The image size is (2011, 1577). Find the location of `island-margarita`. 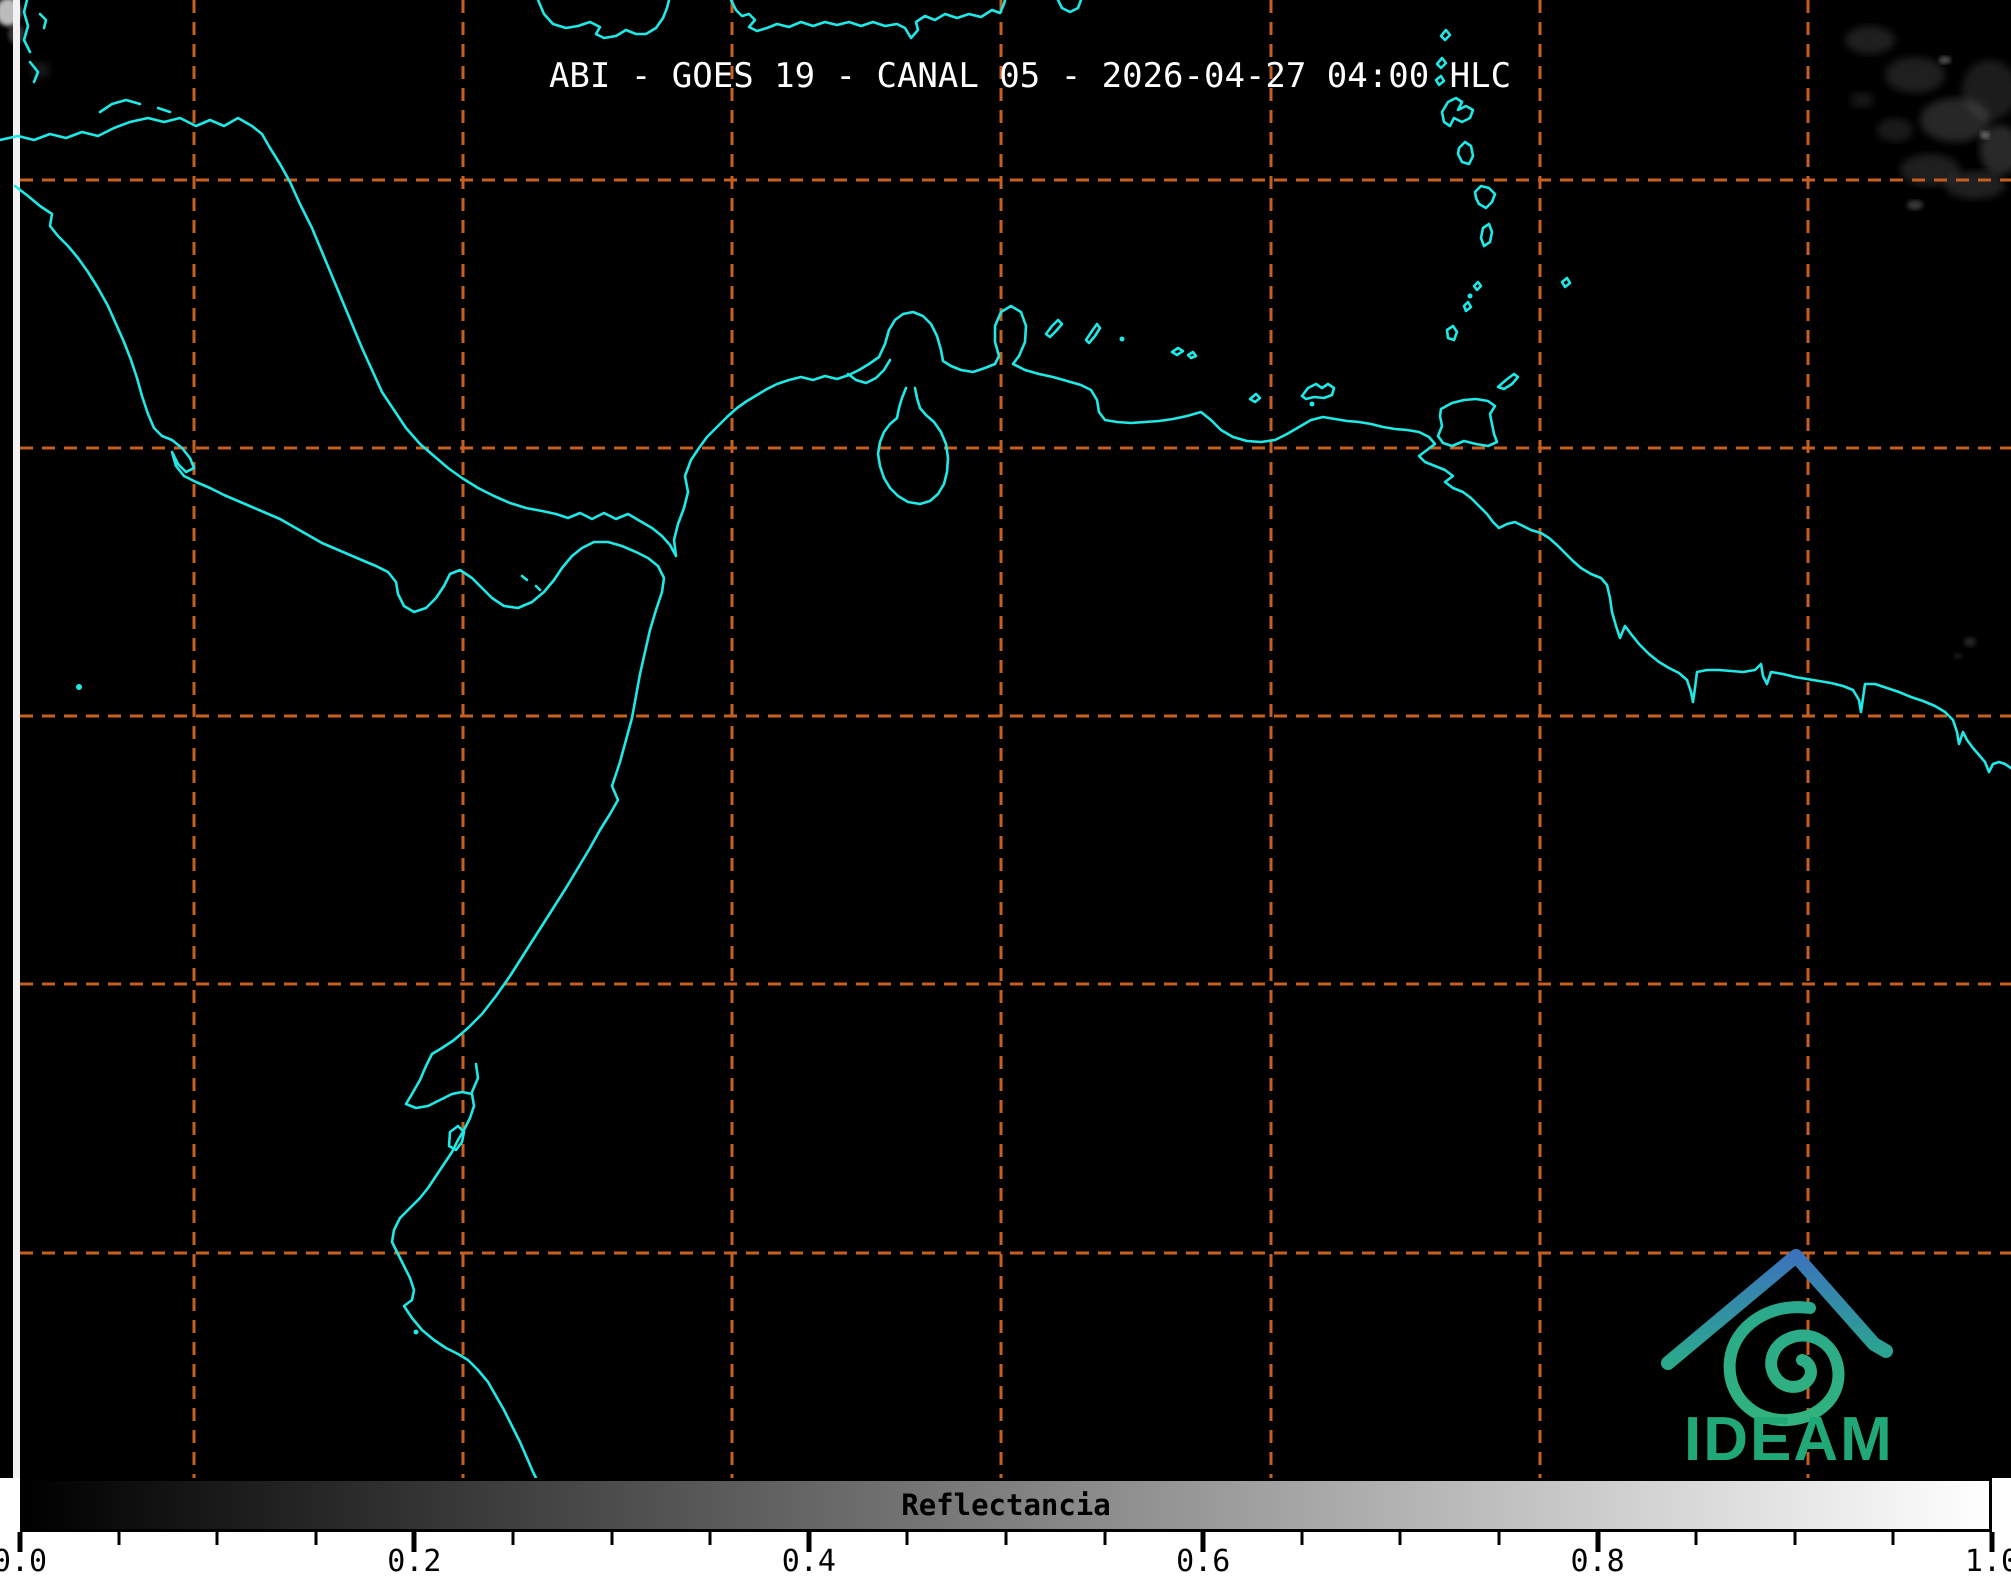

island-margarita is located at coordinates (1318, 391).